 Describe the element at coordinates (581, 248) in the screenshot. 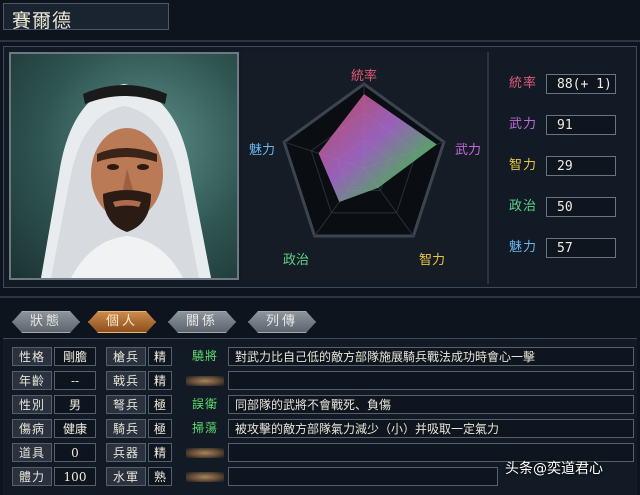

I see `stat-value-charm: 57` at that location.